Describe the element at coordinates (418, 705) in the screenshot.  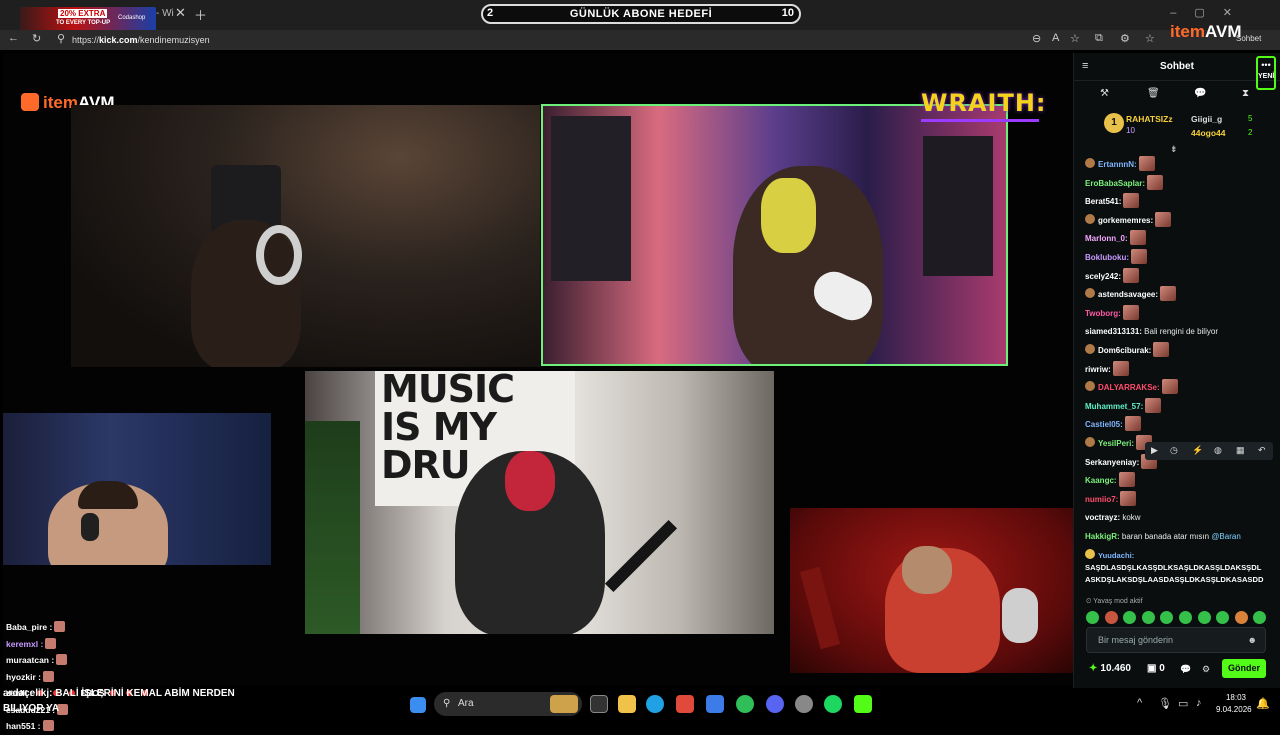
I see `windows-start-icon` at that location.